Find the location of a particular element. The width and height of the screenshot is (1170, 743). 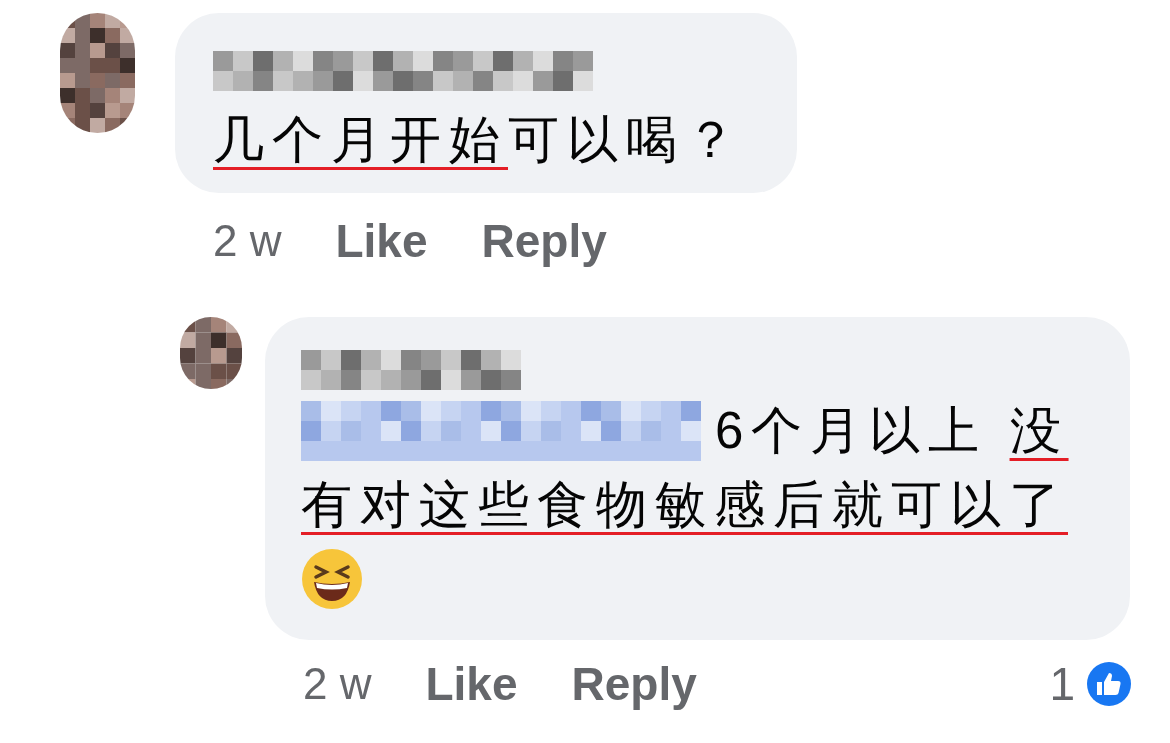

comment-text: 可以喝？ is located at coordinates (626, 140).